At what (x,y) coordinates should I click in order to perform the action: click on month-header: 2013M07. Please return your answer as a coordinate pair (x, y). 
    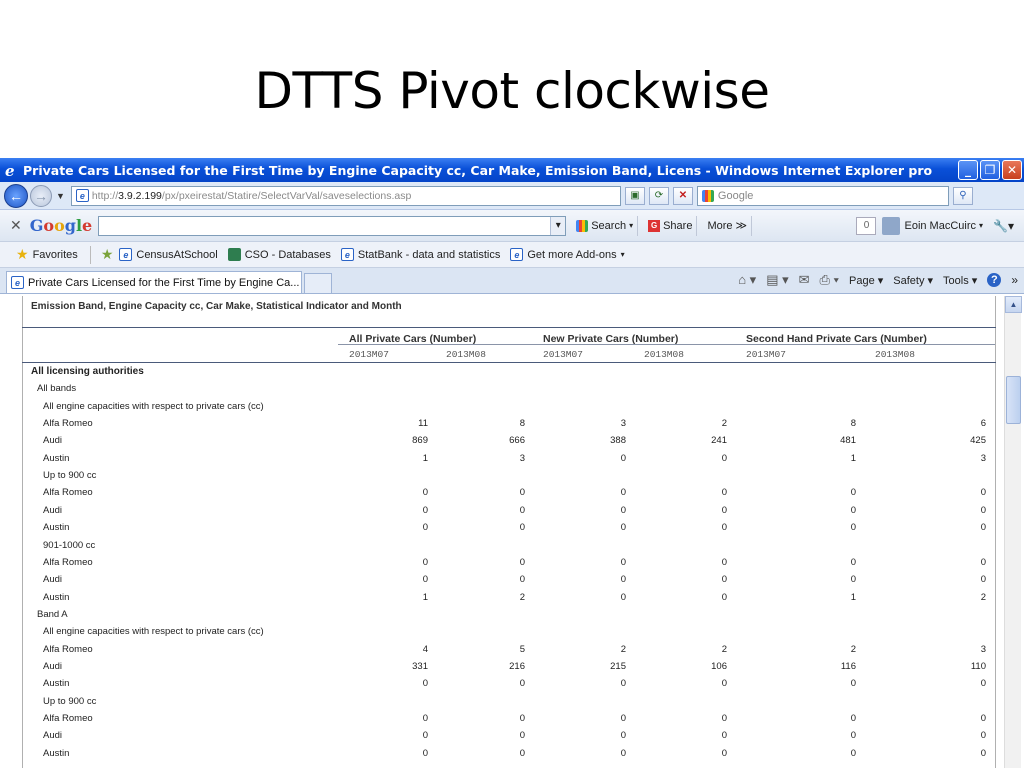
    Looking at the image, I should click on (766, 354).